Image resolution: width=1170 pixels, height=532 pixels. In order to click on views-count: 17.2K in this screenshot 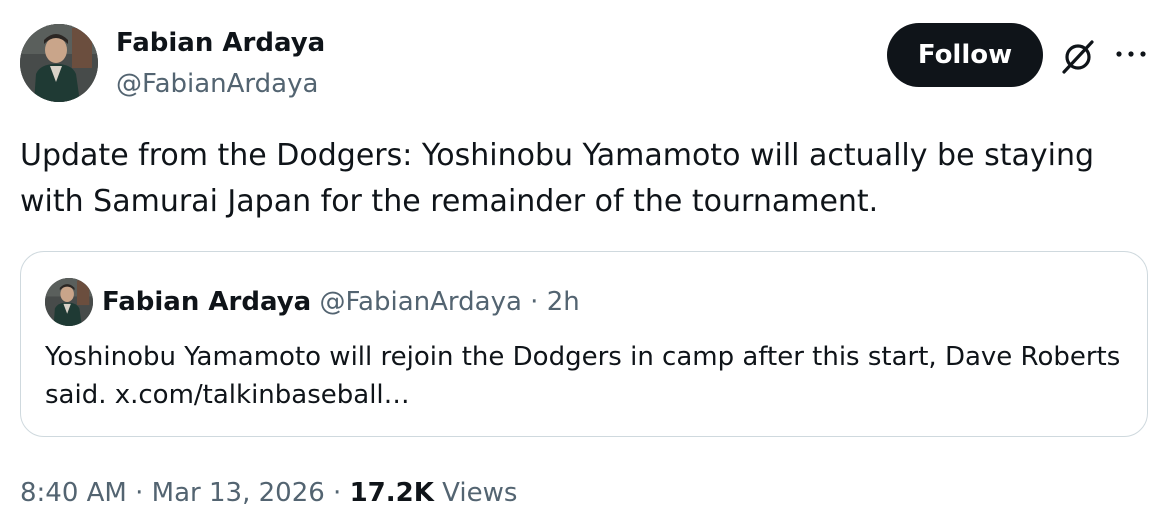, I will do `click(391, 493)`.